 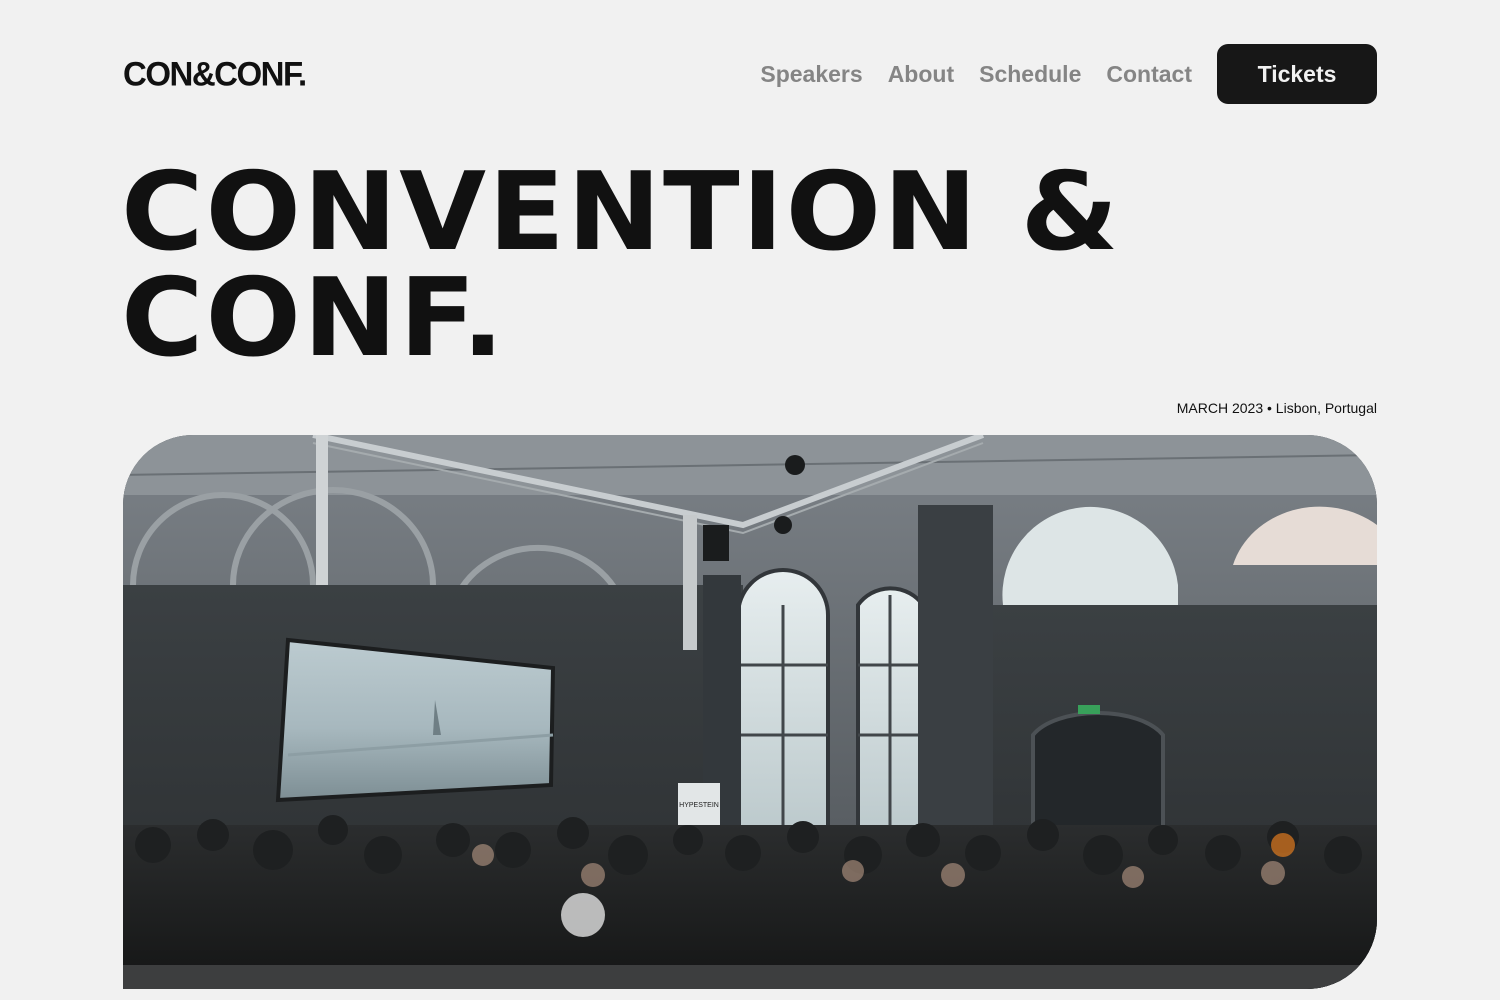 I want to click on main-nav: Speakers About Schedule Contact Tickets, so click(x=1056, y=74).